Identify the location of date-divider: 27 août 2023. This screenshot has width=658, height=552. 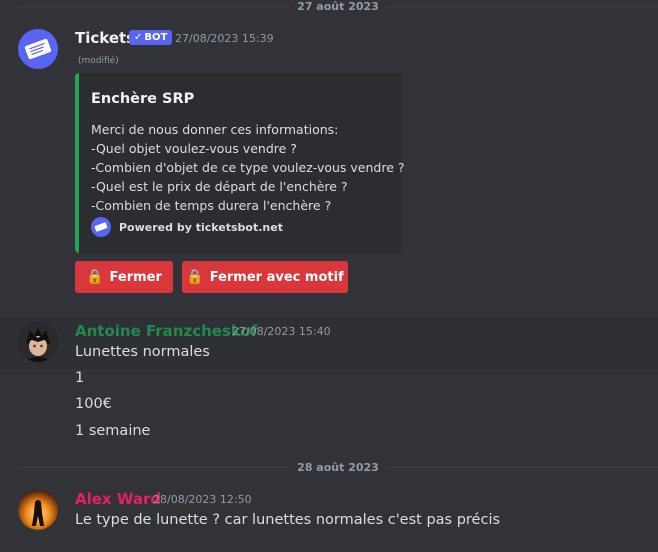
(338, 6).